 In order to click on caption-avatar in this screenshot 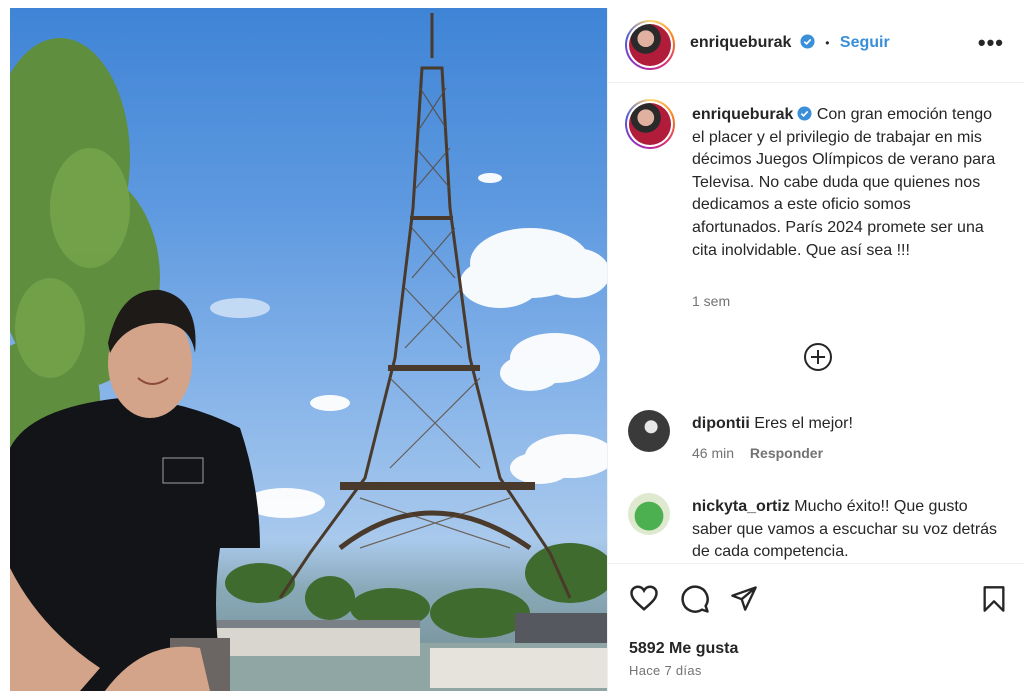, I will do `click(650, 124)`.